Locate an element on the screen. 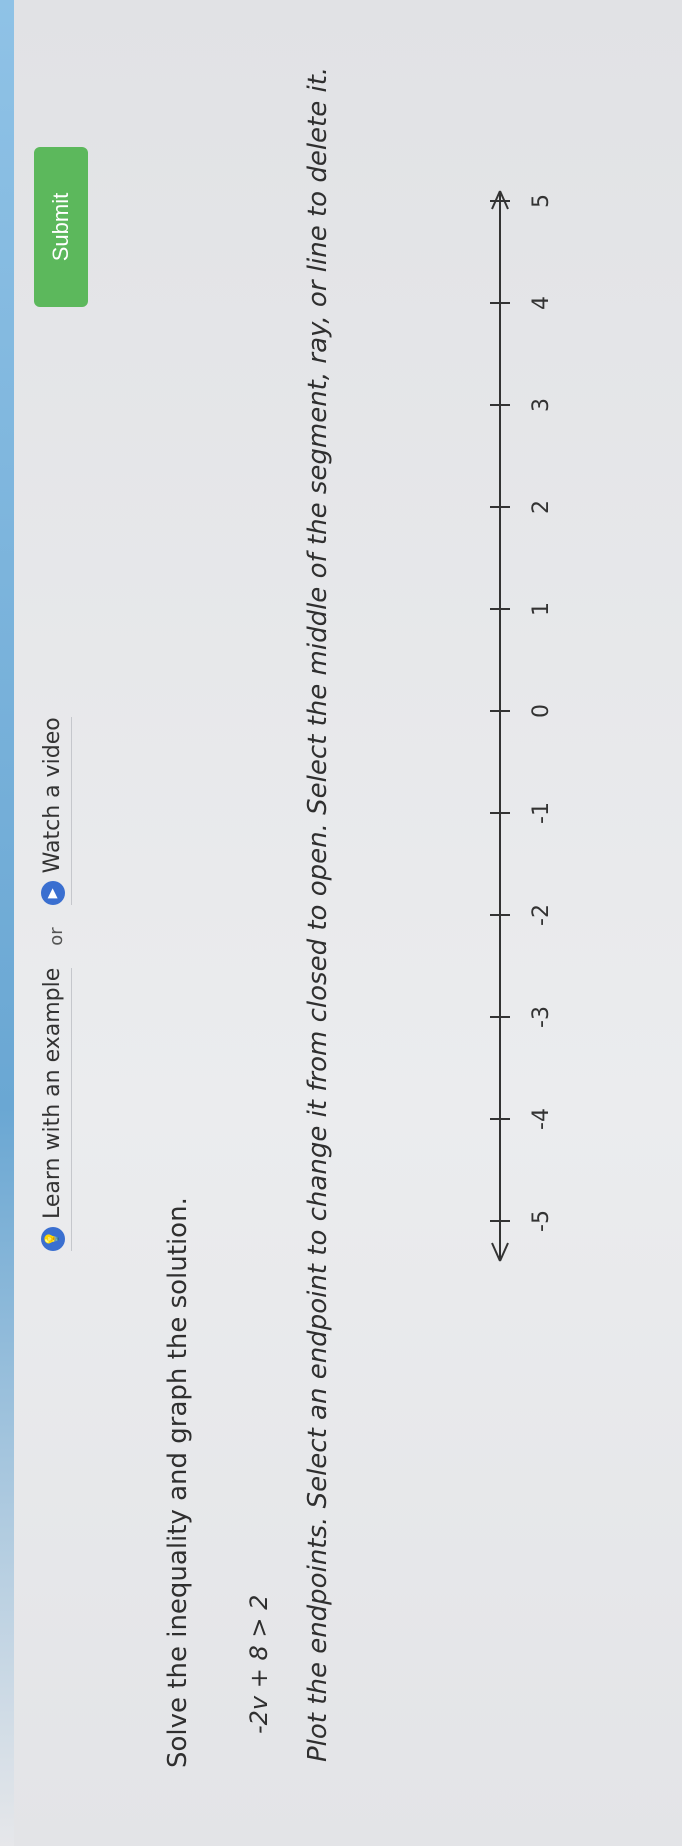 The image size is (682, 1846). tick-label: 3 is located at coordinates (541, 405).